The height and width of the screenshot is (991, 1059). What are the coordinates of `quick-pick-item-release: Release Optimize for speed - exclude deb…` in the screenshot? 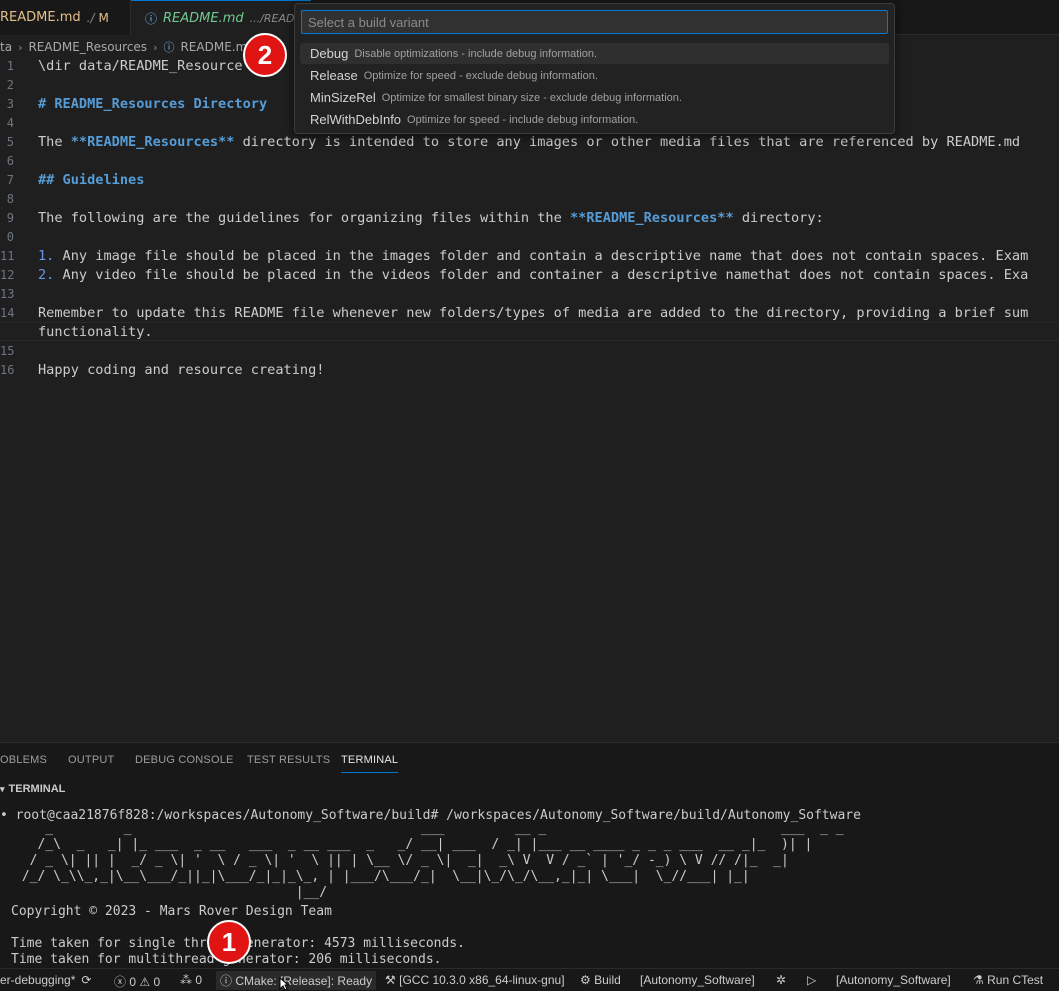 It's located at (594, 75).